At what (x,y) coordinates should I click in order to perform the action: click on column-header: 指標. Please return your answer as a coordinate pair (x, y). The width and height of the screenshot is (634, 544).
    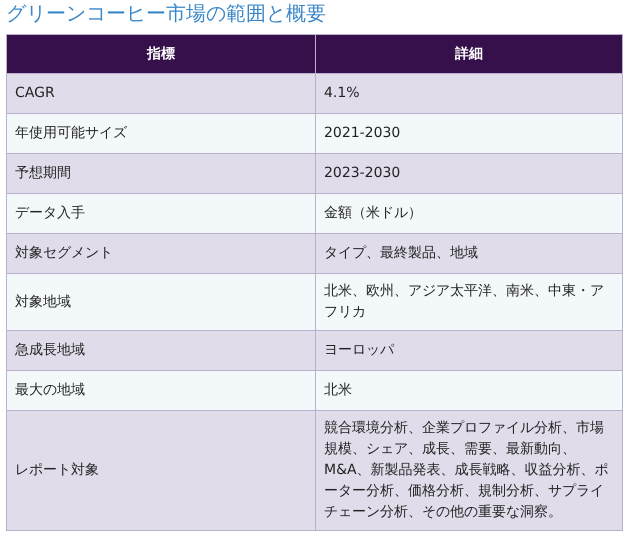
    Looking at the image, I should click on (161, 54).